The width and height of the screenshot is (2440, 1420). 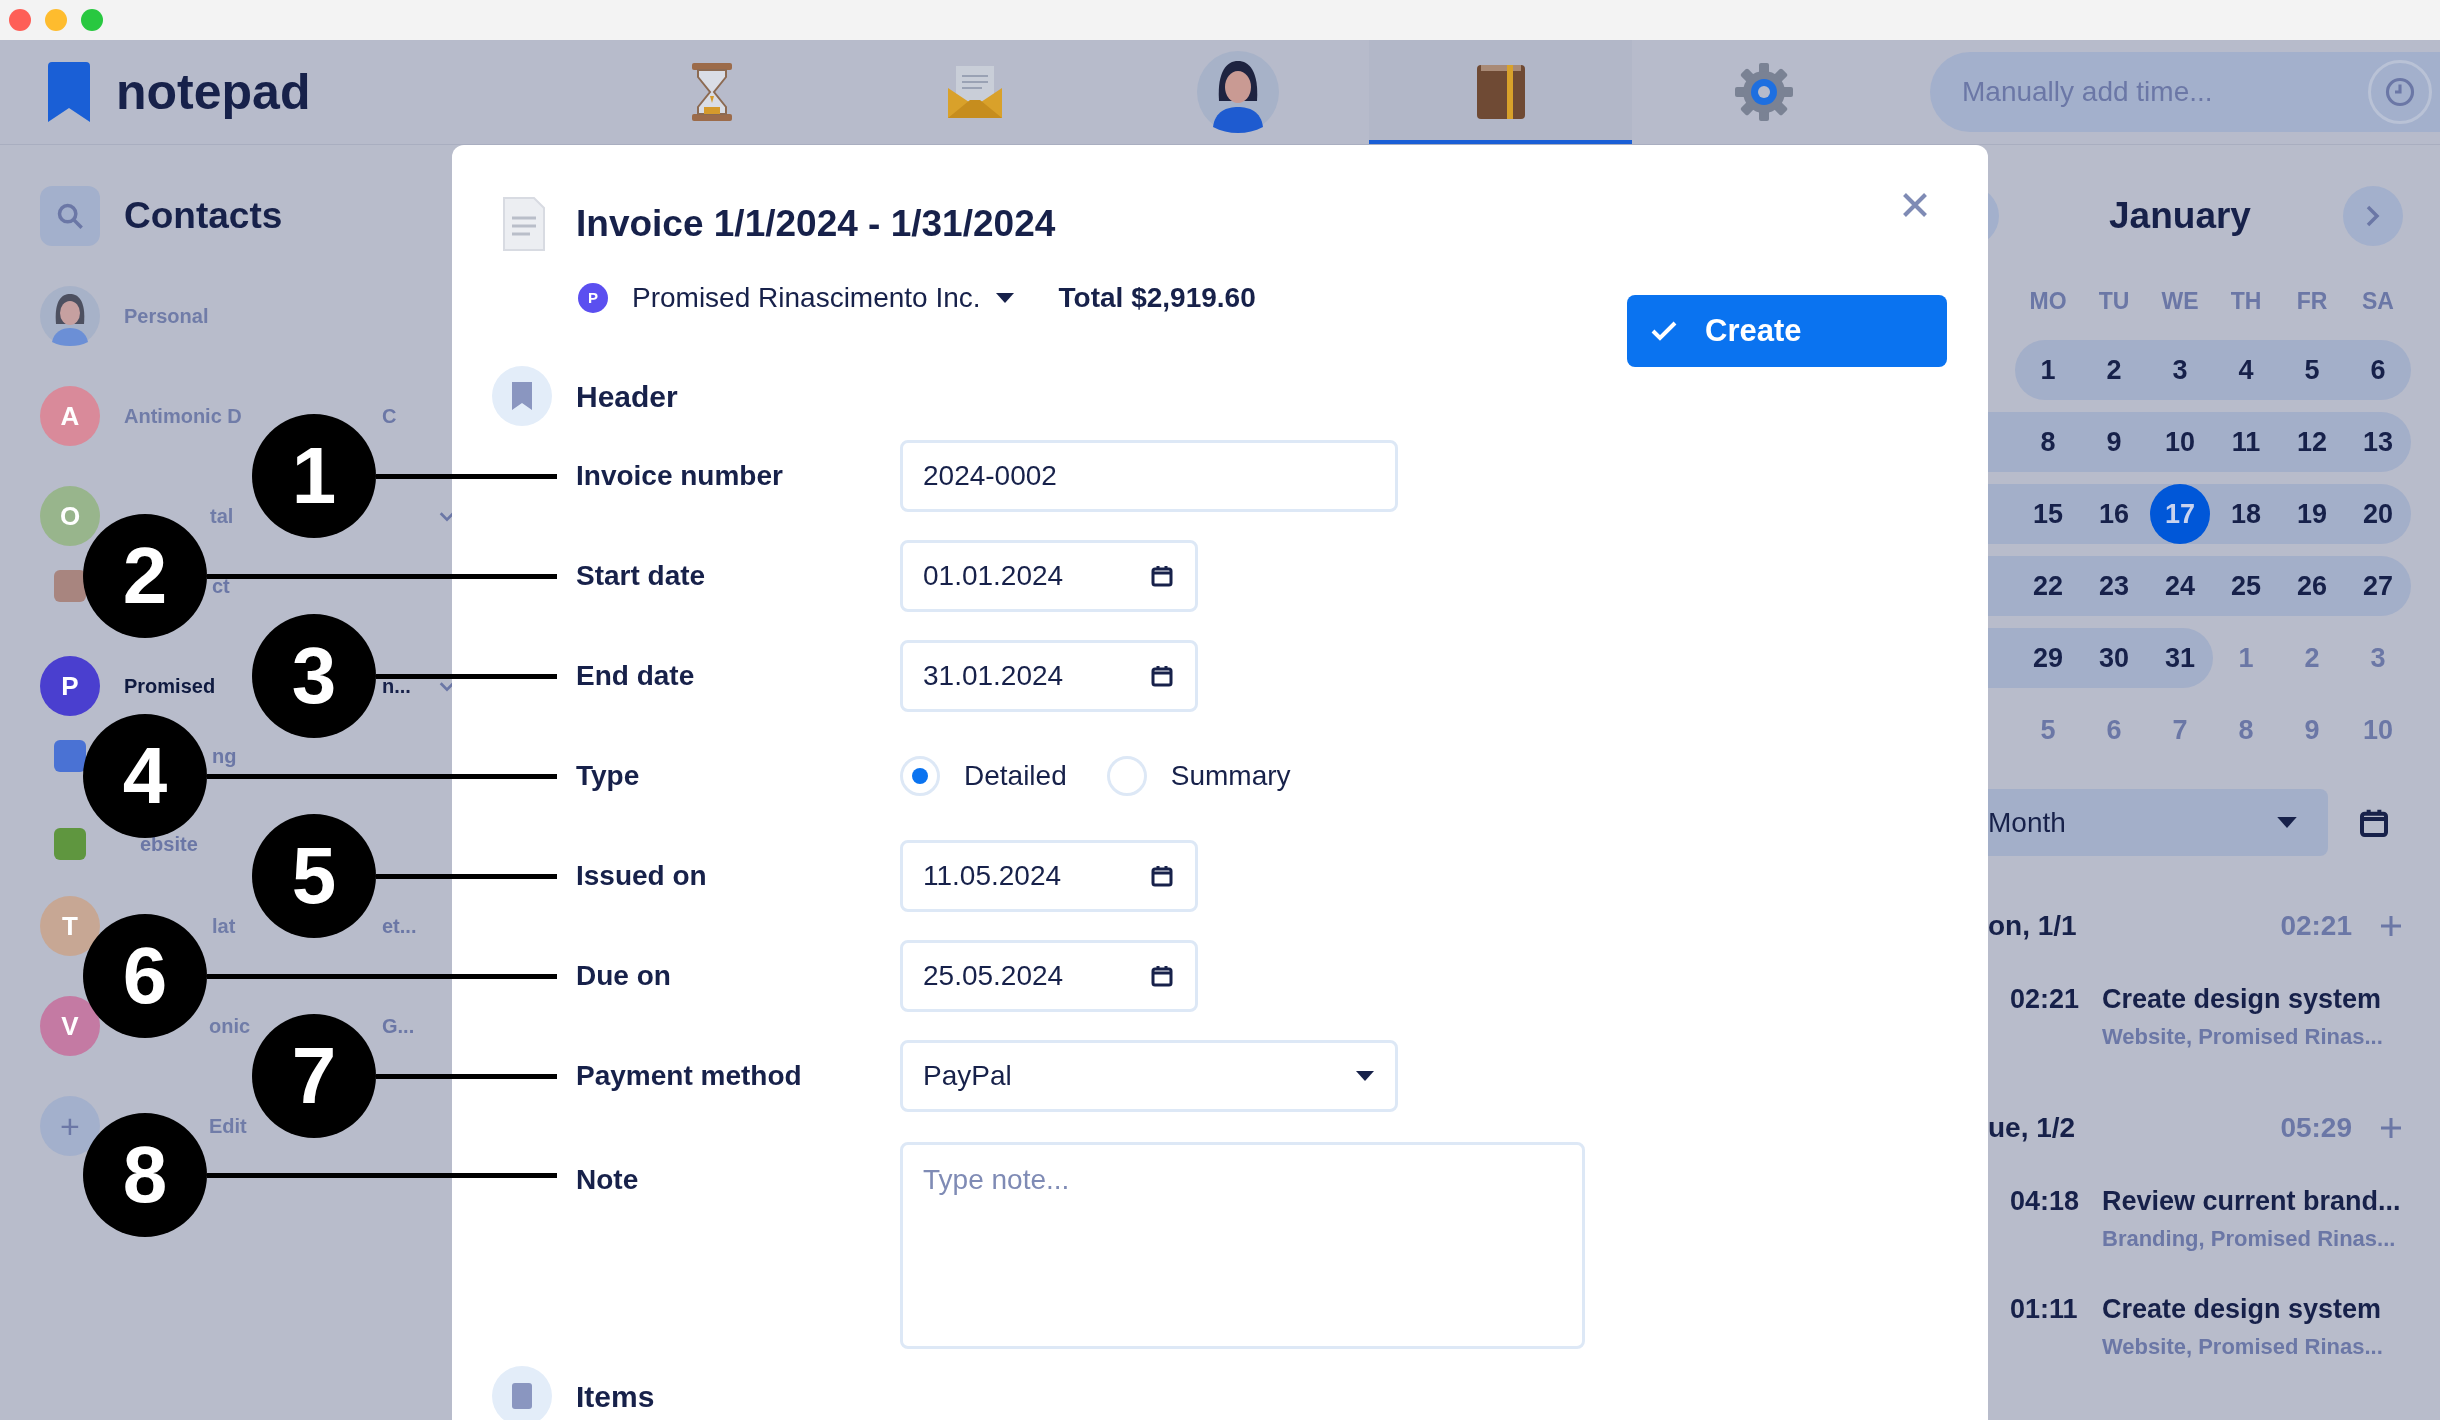 What do you see at coordinates (2378, 301) in the screenshot?
I see `weekday-label: SA` at bounding box center [2378, 301].